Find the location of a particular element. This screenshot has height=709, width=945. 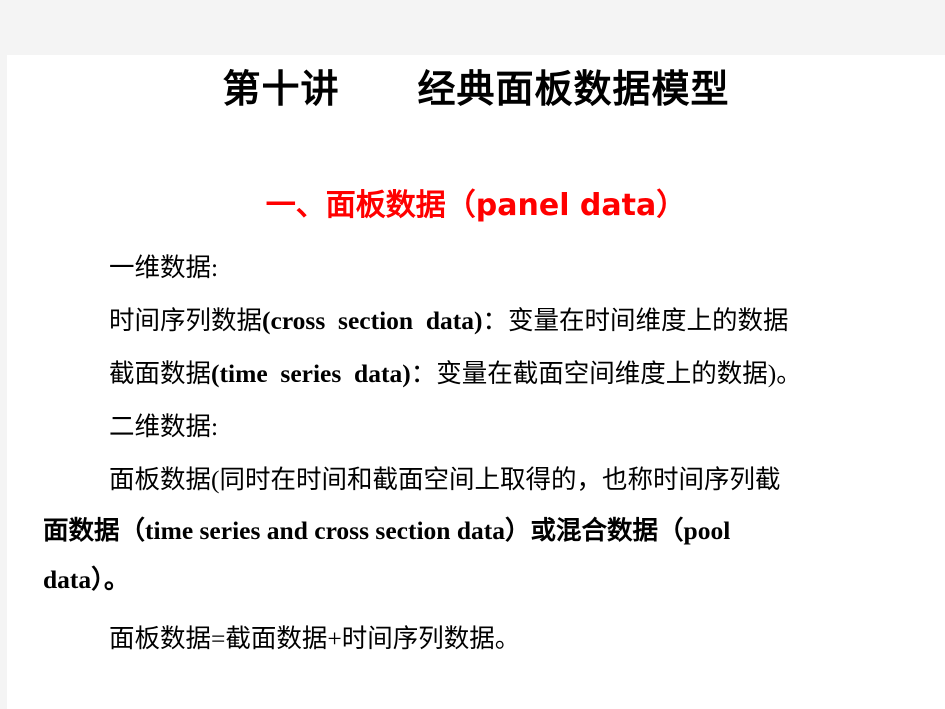

section-heading: 一、面板数据（panel data） is located at coordinates (476, 205).